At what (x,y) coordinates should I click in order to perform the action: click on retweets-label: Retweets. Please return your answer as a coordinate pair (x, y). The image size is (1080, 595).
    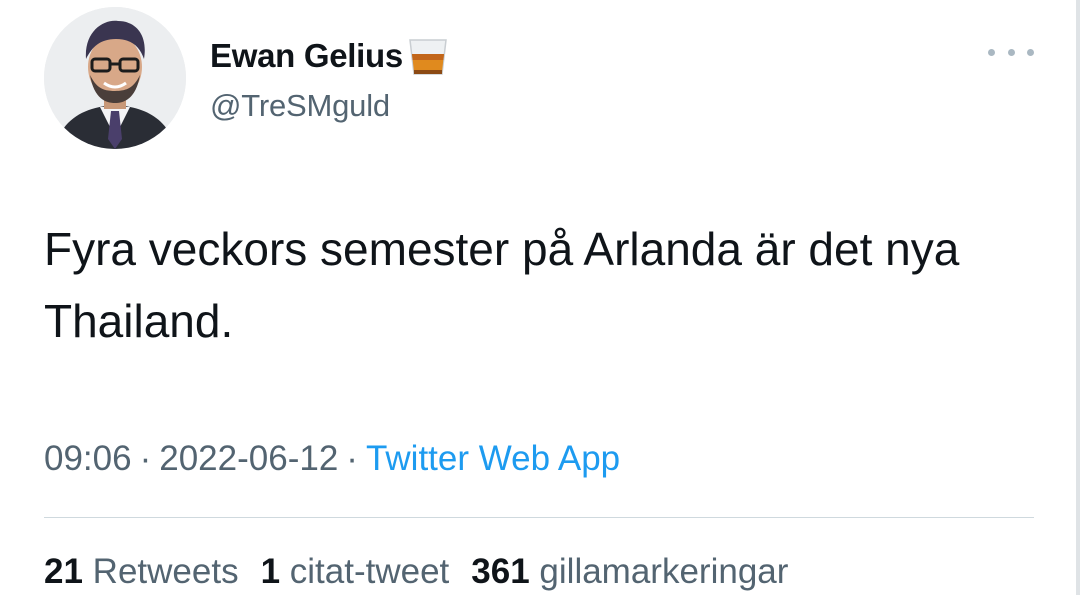
    Looking at the image, I should click on (165, 571).